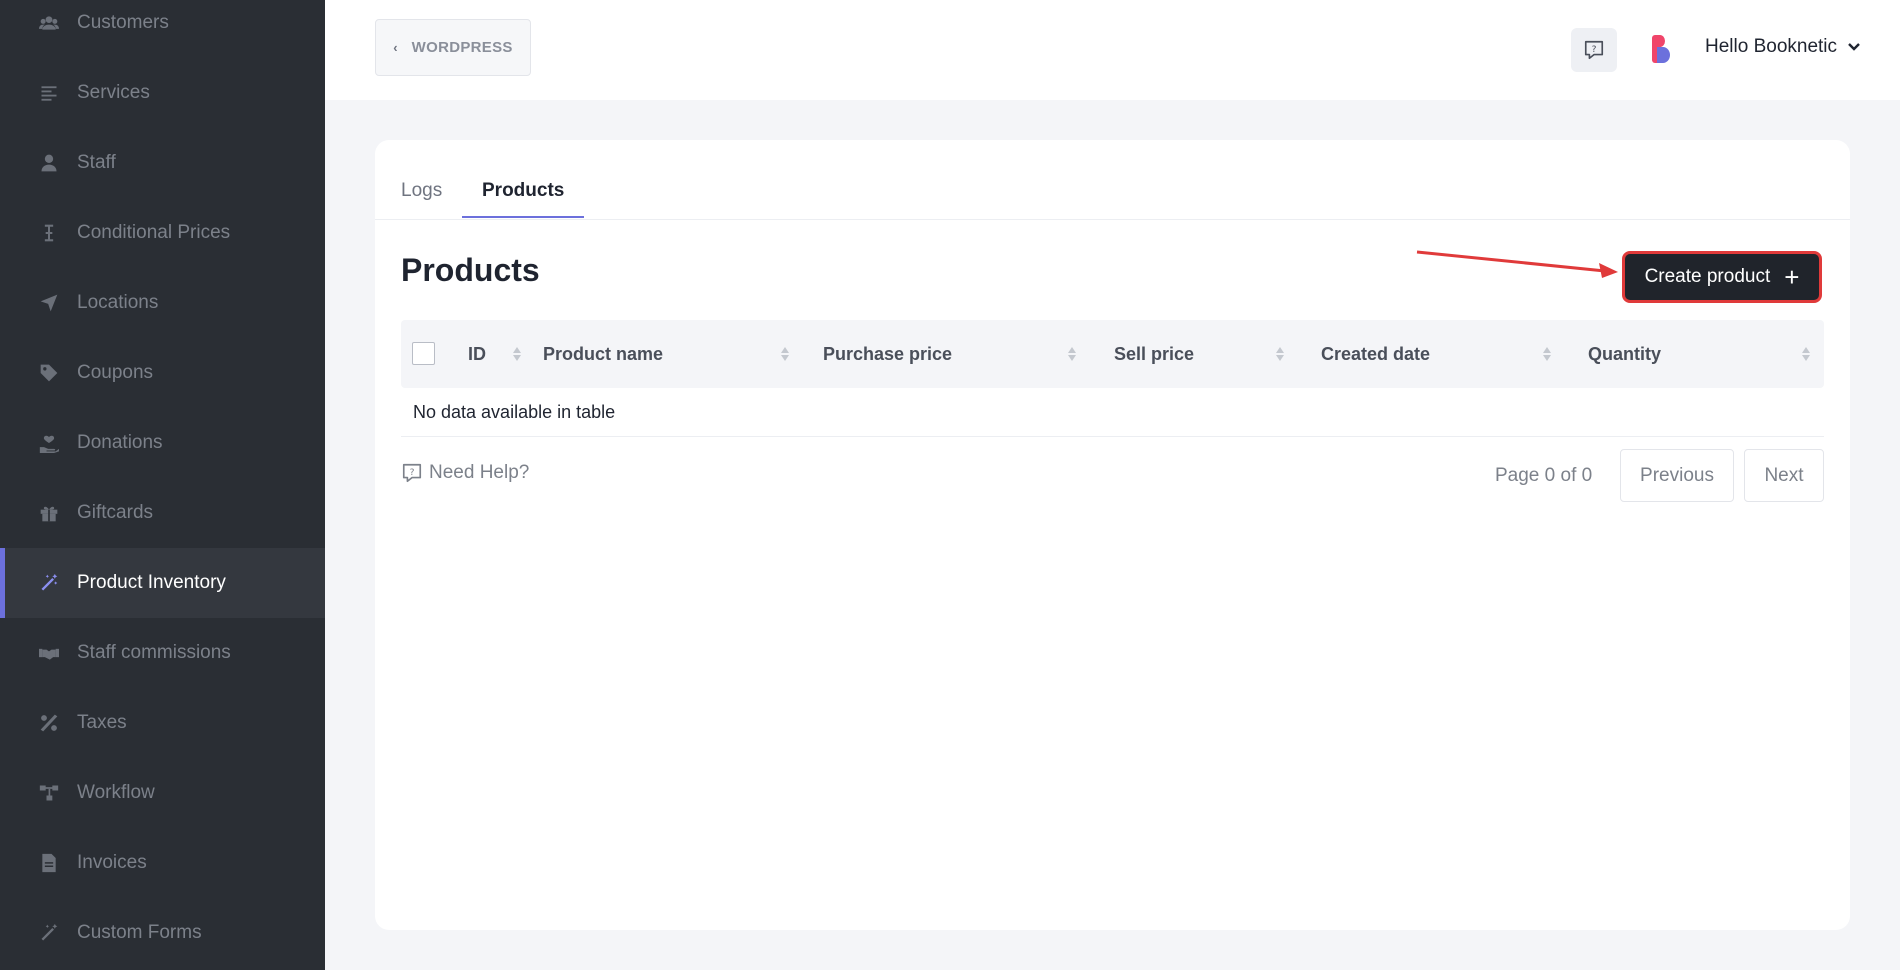 The image size is (1900, 970). I want to click on column-header-purchase-price: Purchase price, so click(887, 354).